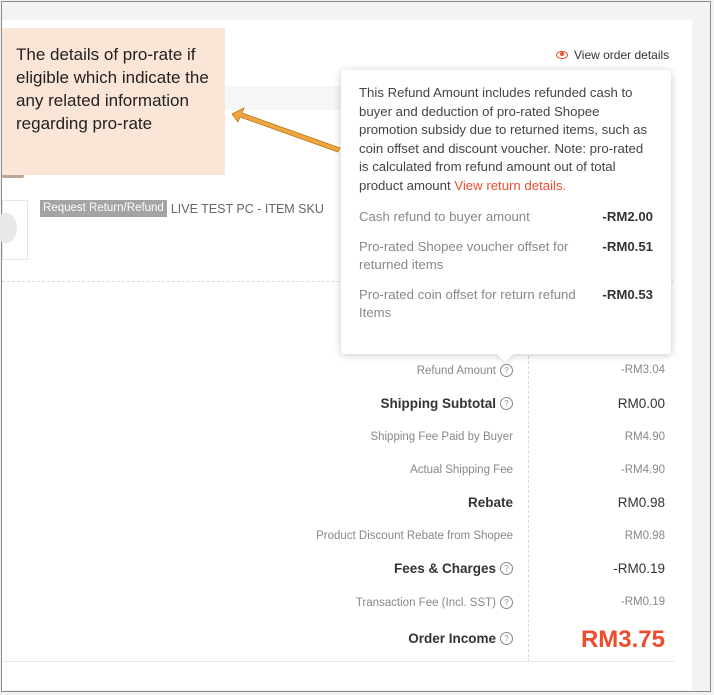 The image size is (714, 695). Describe the element at coordinates (627, 294) in the screenshot. I see `tooltip-row-value: -RM0.53` at that location.